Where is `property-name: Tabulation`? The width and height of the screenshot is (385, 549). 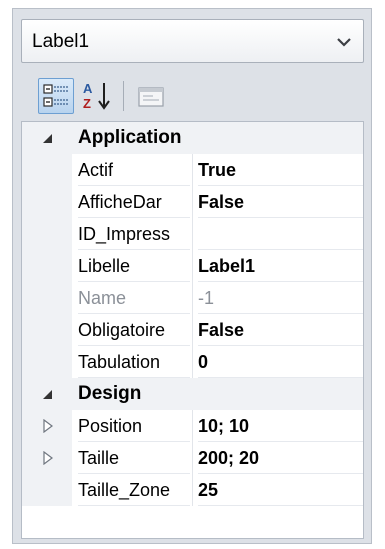 property-name: Tabulation is located at coordinates (134, 362).